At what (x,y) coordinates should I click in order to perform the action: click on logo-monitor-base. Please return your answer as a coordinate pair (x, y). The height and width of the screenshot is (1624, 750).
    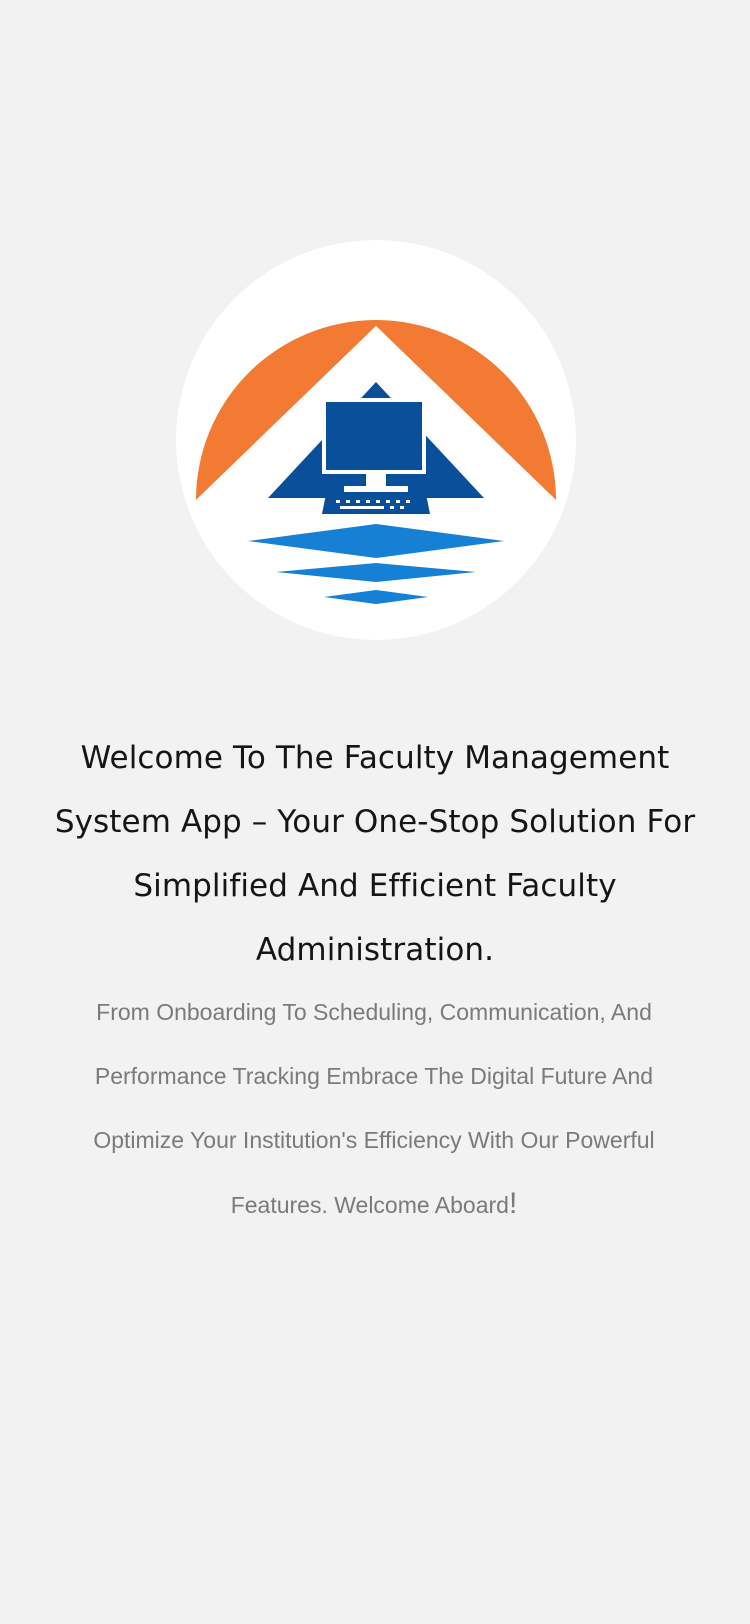
    Looking at the image, I should click on (376, 489).